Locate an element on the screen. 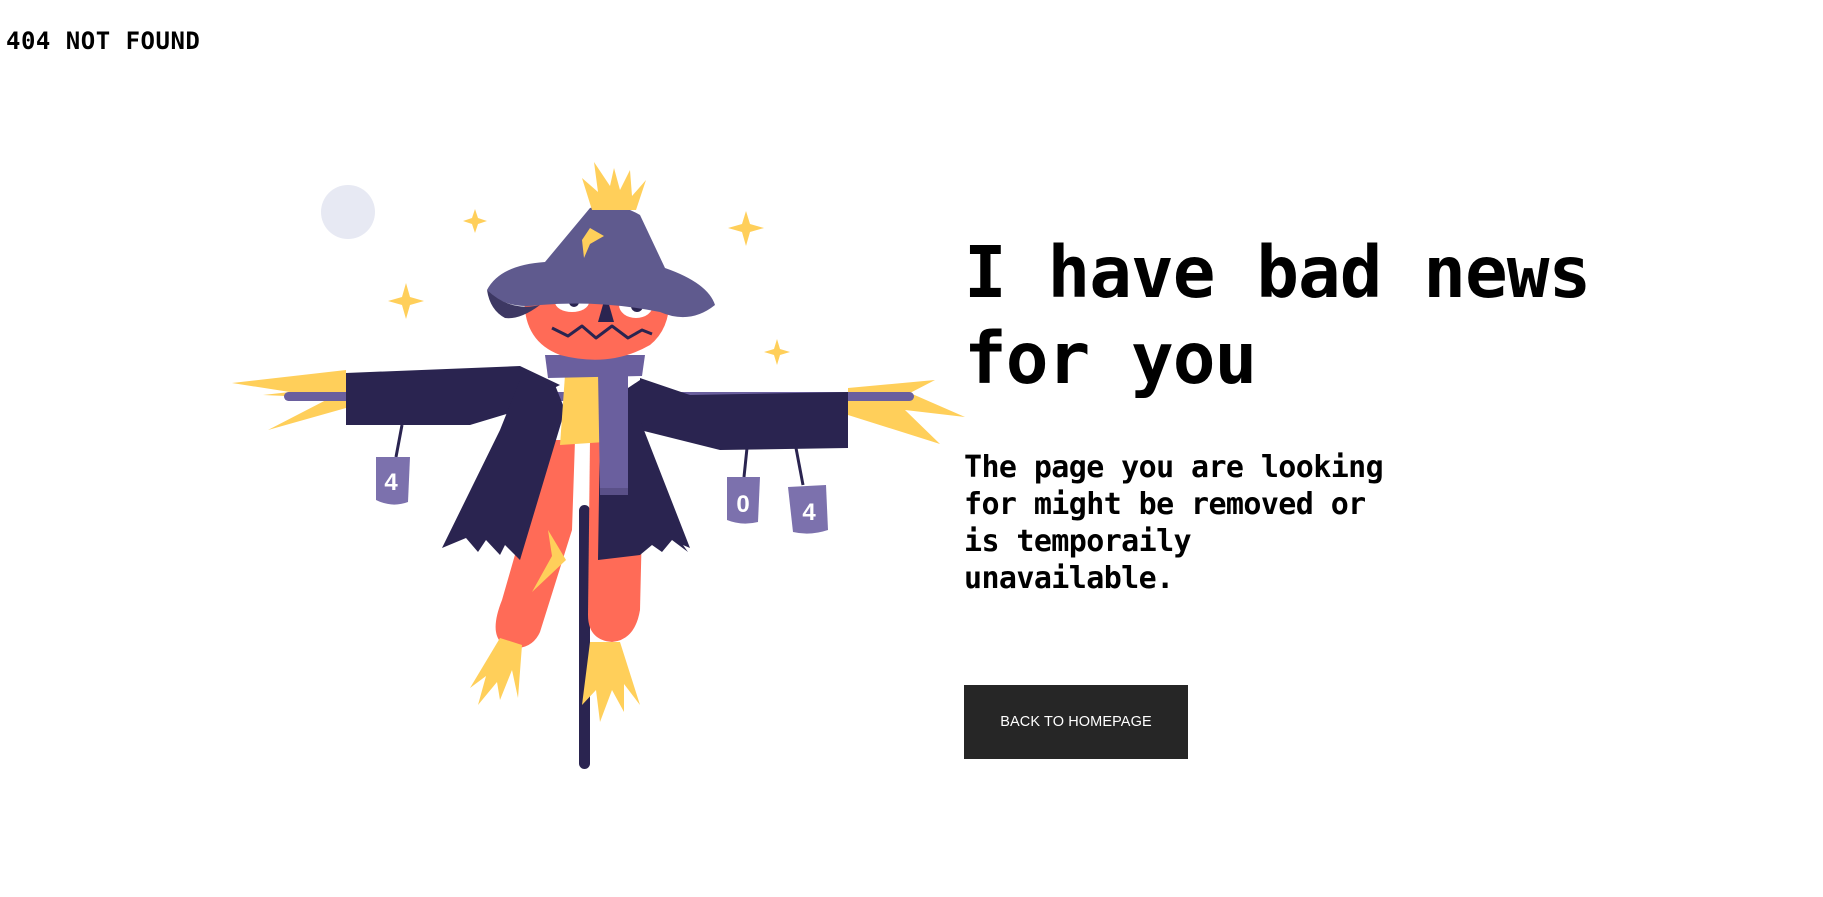 This screenshot has height=897, width=1823. scarecrow-head is located at coordinates (597, 315).